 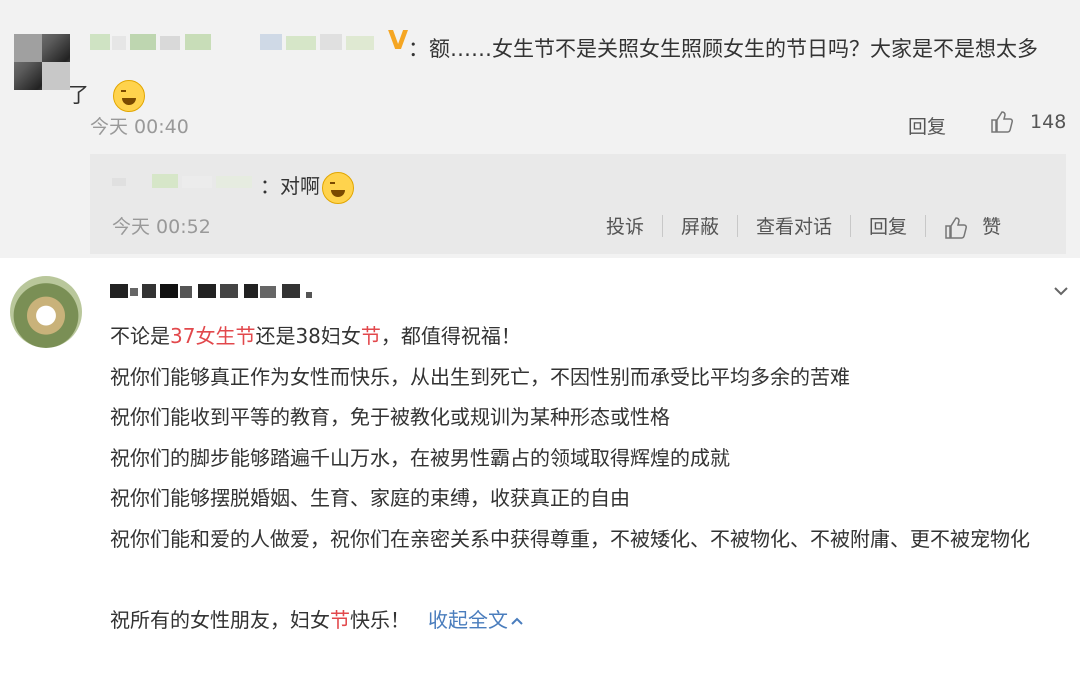 I want to click on comment-timestamp: 今天 00:40, so click(x=139, y=127).